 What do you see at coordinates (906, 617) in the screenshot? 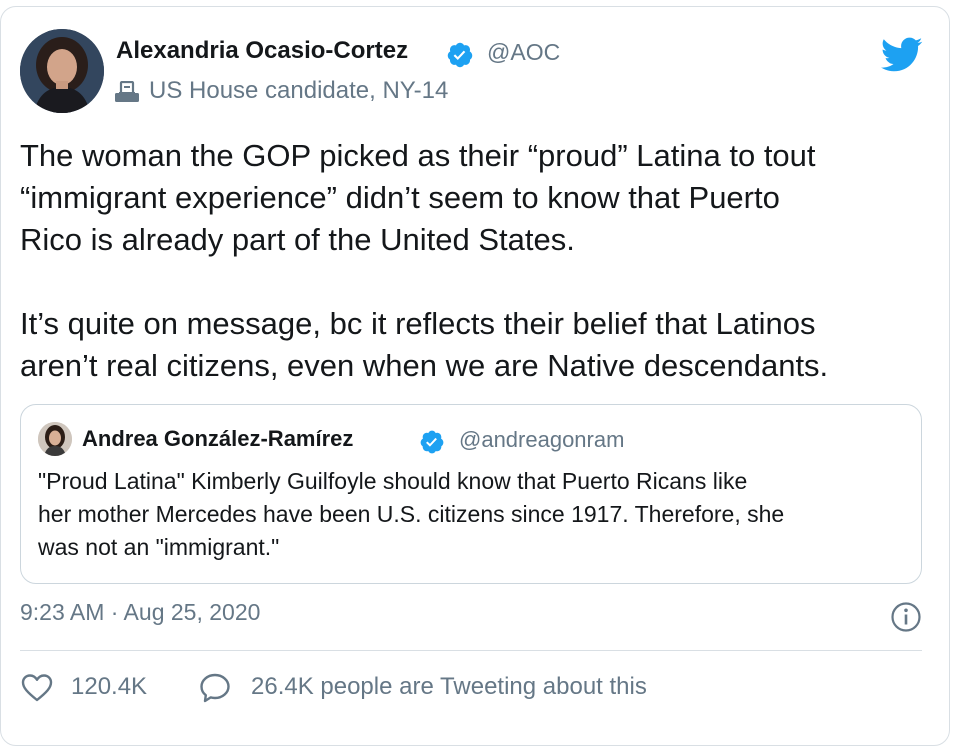
I see `info-icon` at bounding box center [906, 617].